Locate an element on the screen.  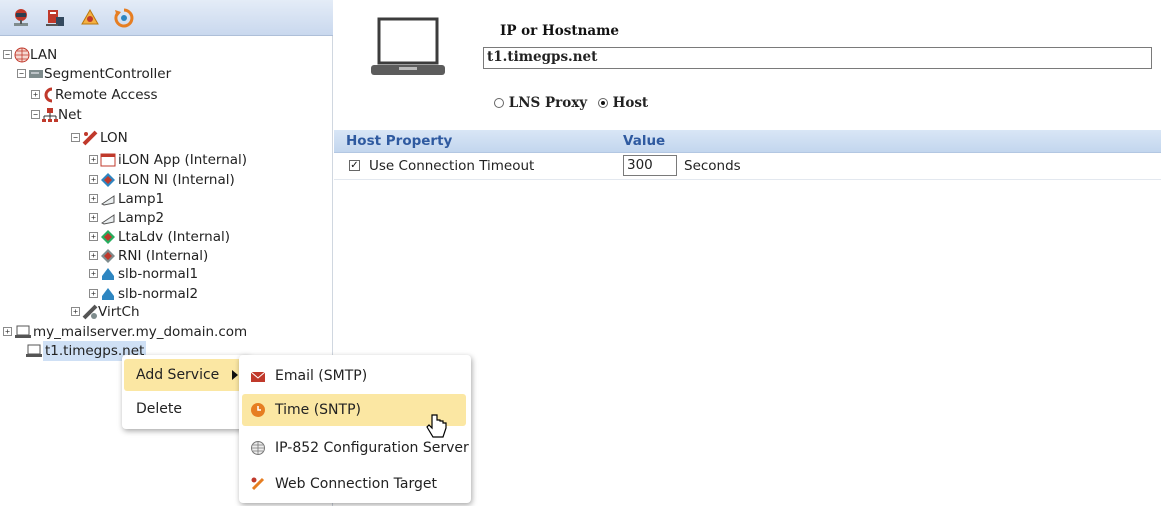
application-icon is located at coordinates (108, 160).